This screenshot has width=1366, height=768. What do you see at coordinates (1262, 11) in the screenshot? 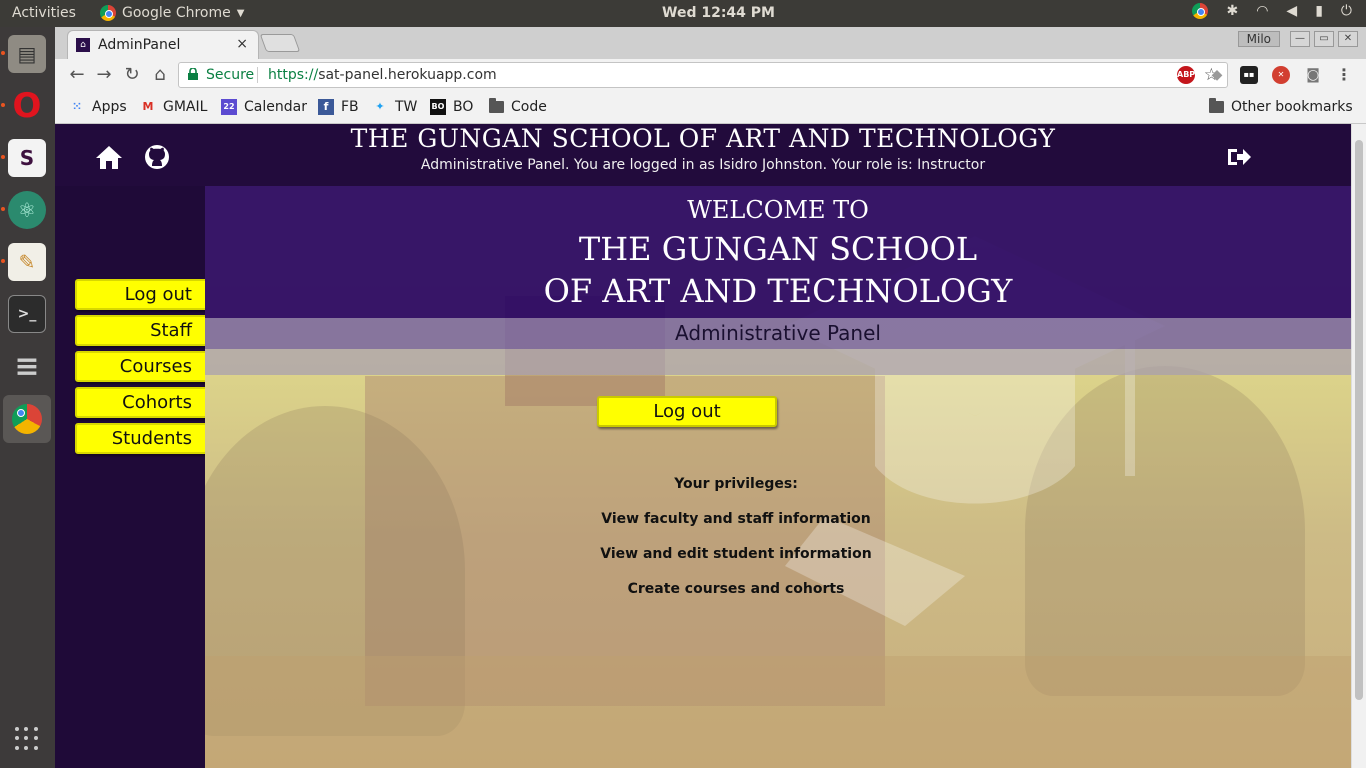
I see `wifi-icon: ◠` at bounding box center [1262, 11].